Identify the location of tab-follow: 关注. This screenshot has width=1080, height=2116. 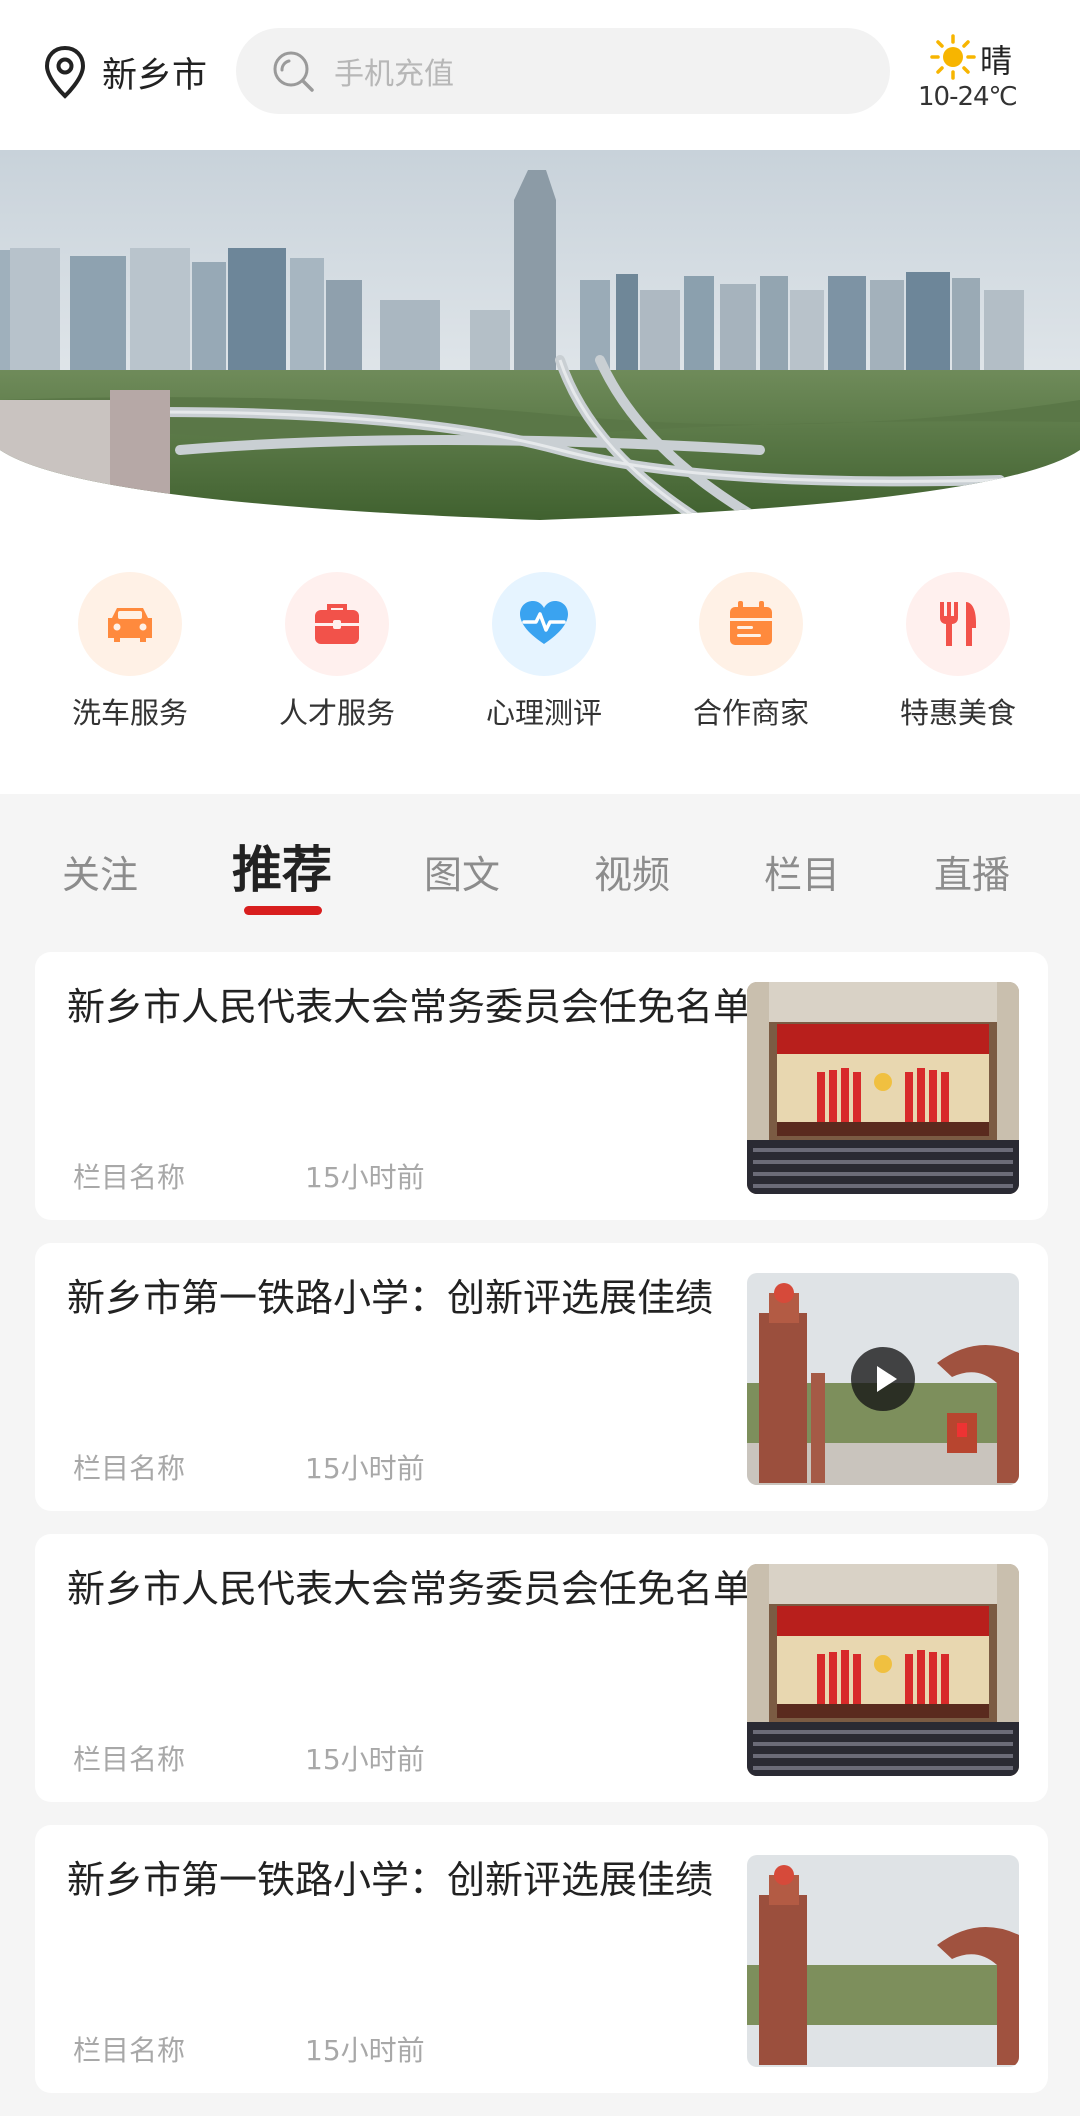
(100, 871).